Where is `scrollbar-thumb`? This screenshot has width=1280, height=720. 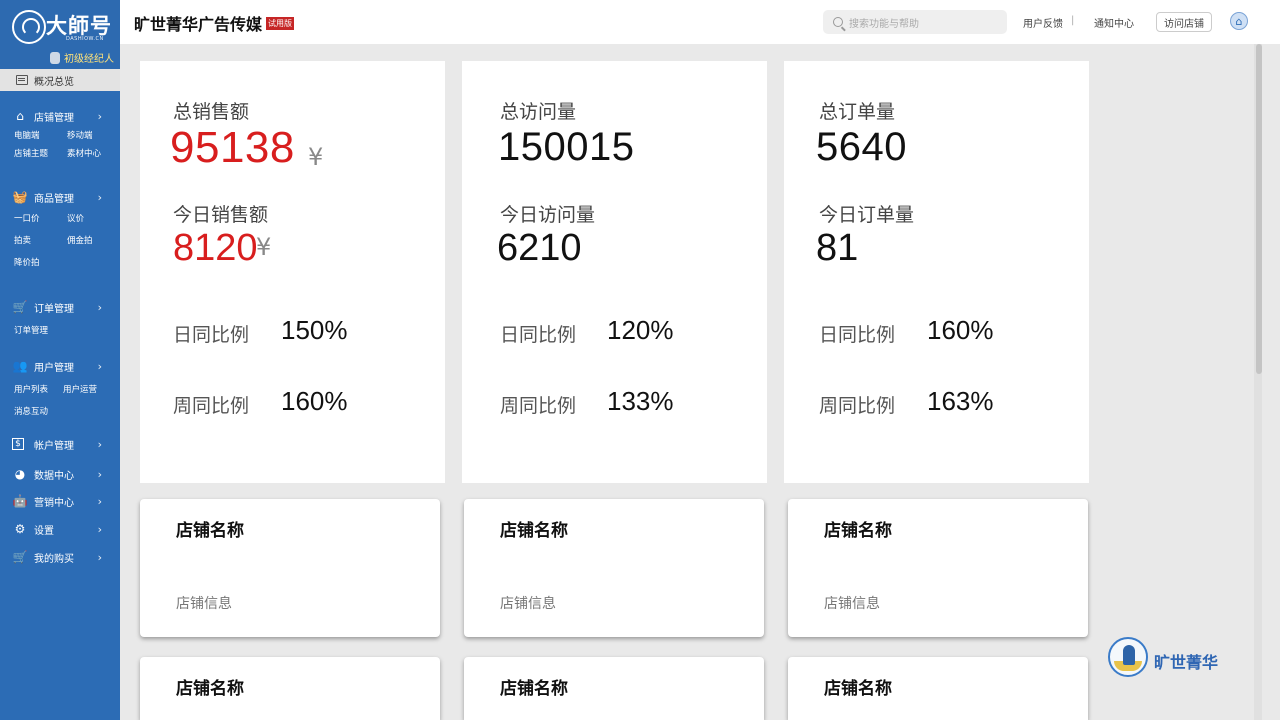
scrollbar-thumb is located at coordinates (1259, 209).